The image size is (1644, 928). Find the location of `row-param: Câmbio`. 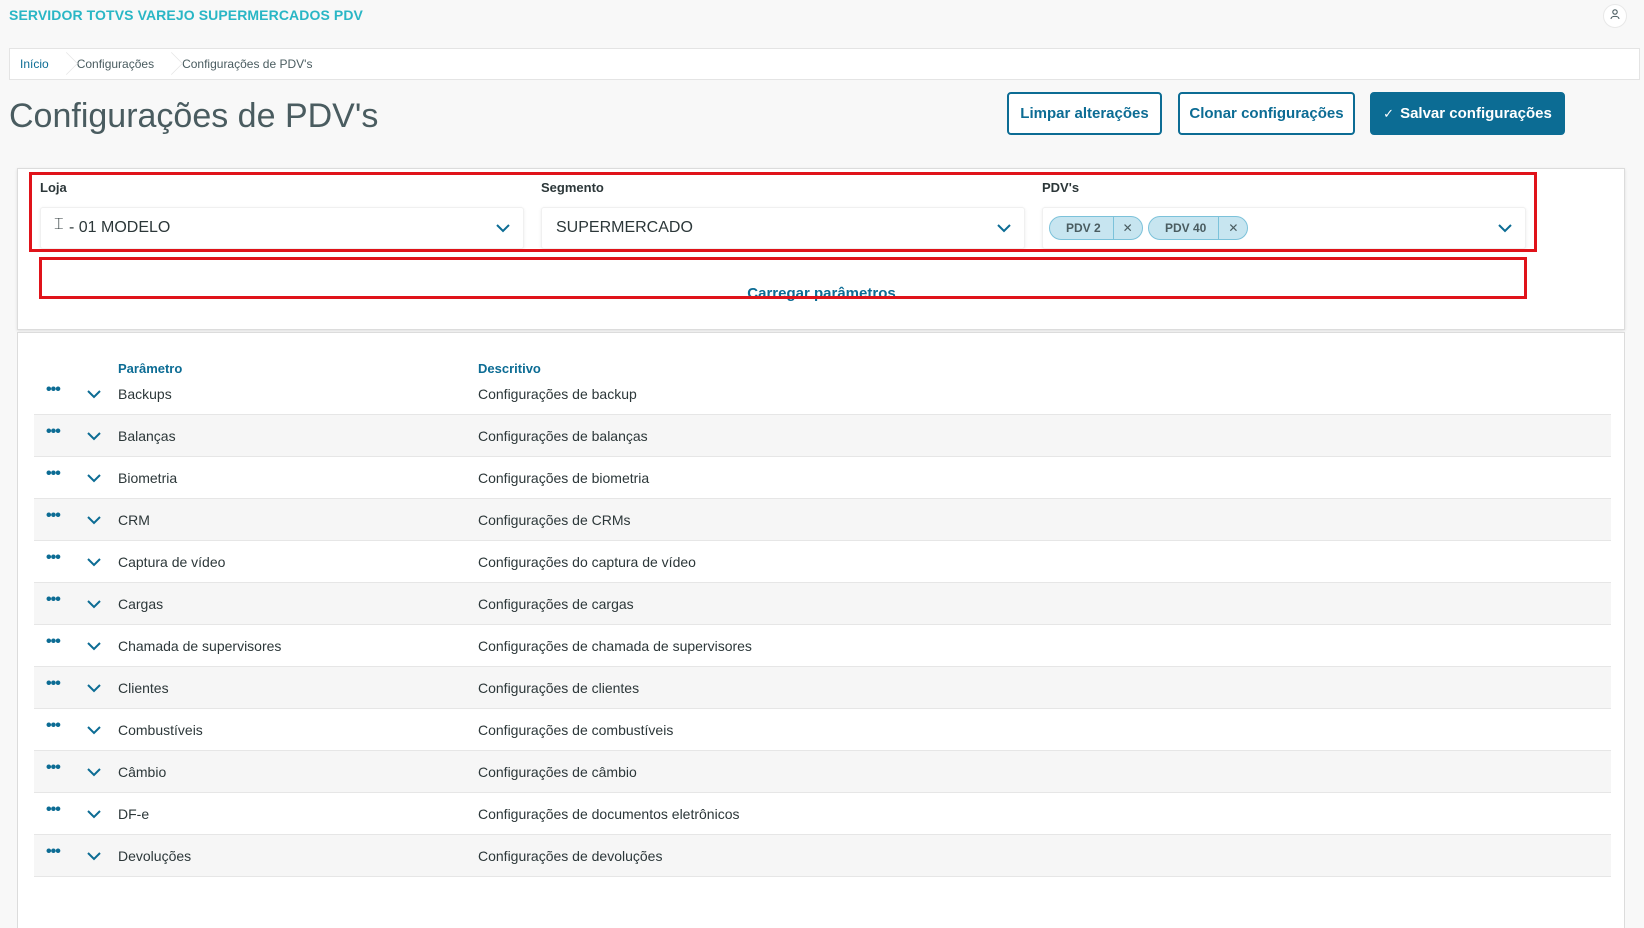

row-param: Câmbio is located at coordinates (142, 772).